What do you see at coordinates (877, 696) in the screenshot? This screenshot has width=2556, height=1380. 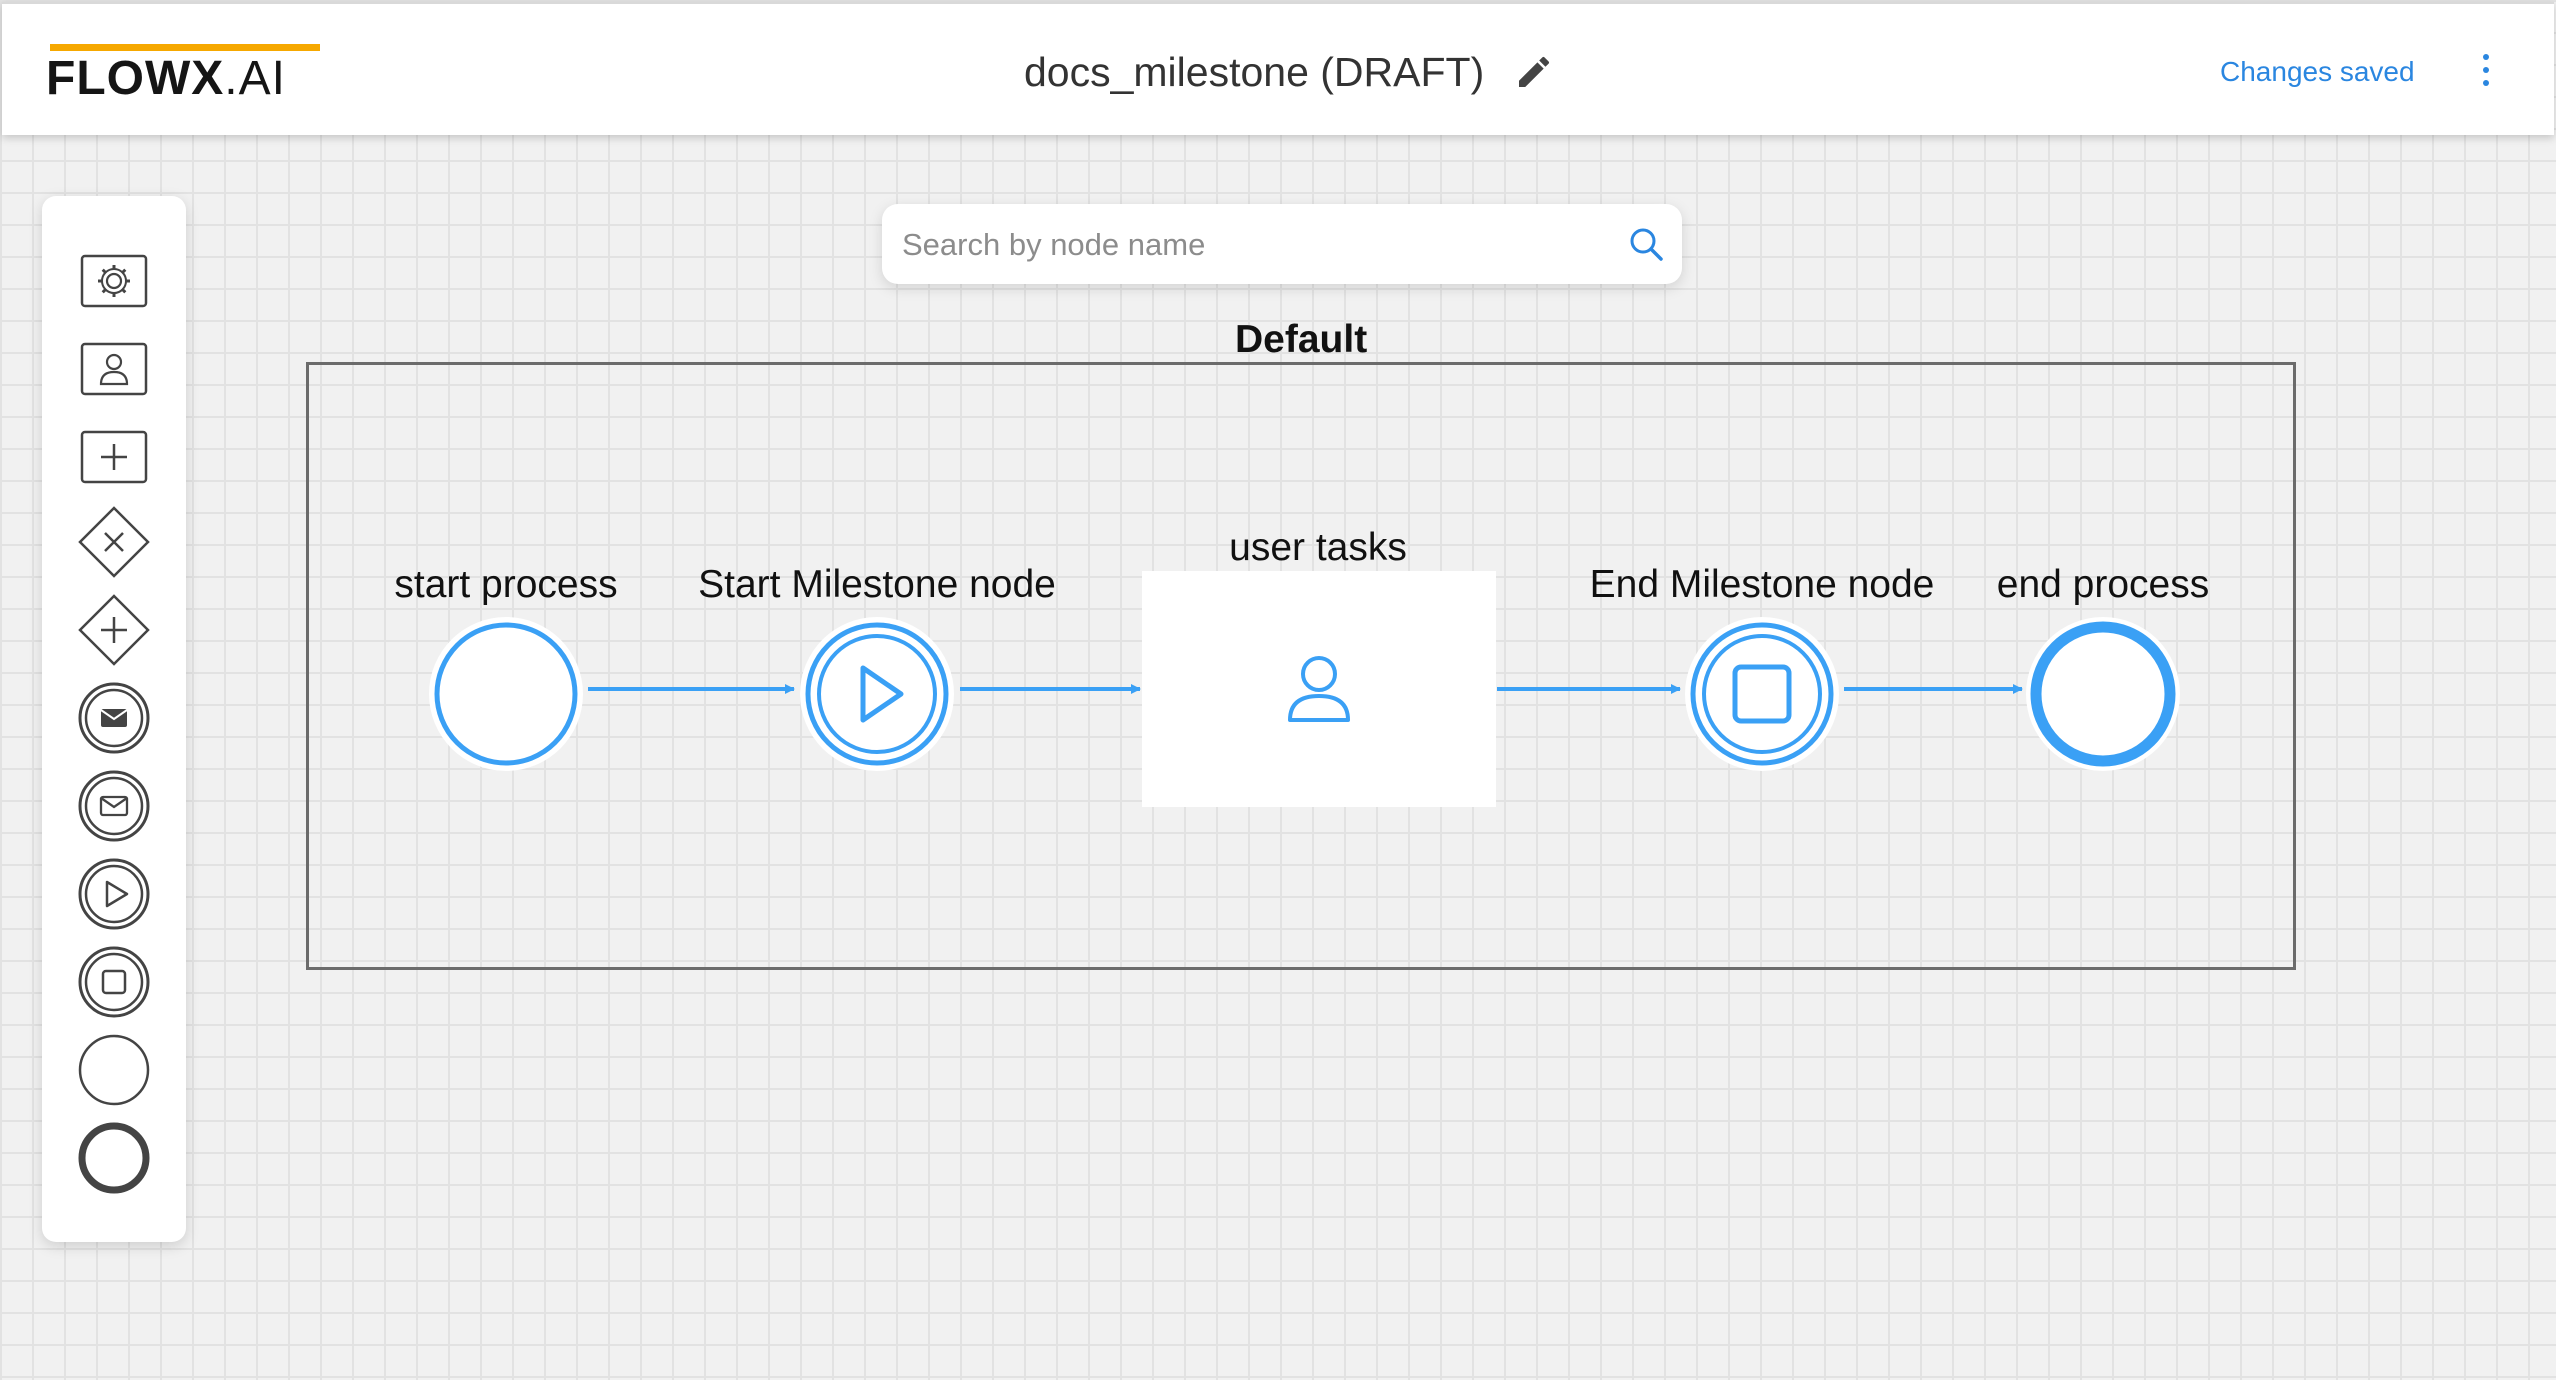 I see `start-milestone-node` at bounding box center [877, 696].